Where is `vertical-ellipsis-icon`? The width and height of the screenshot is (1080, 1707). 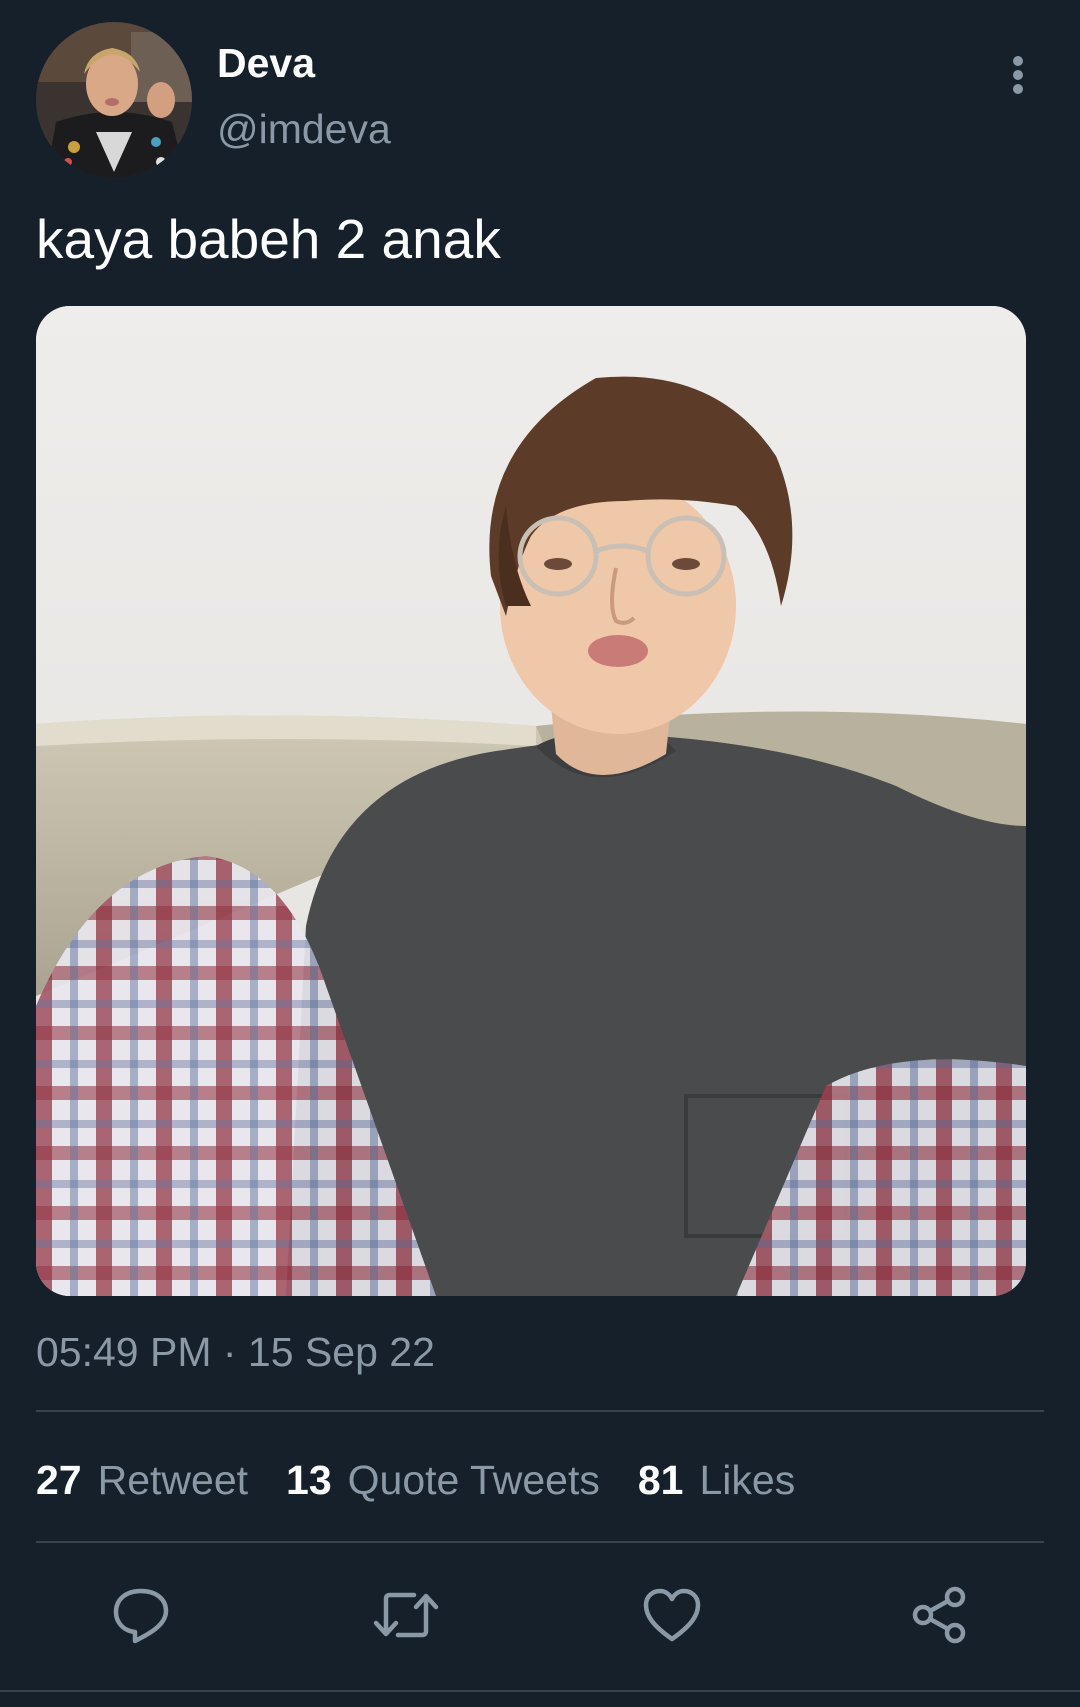 vertical-ellipsis-icon is located at coordinates (1018, 75).